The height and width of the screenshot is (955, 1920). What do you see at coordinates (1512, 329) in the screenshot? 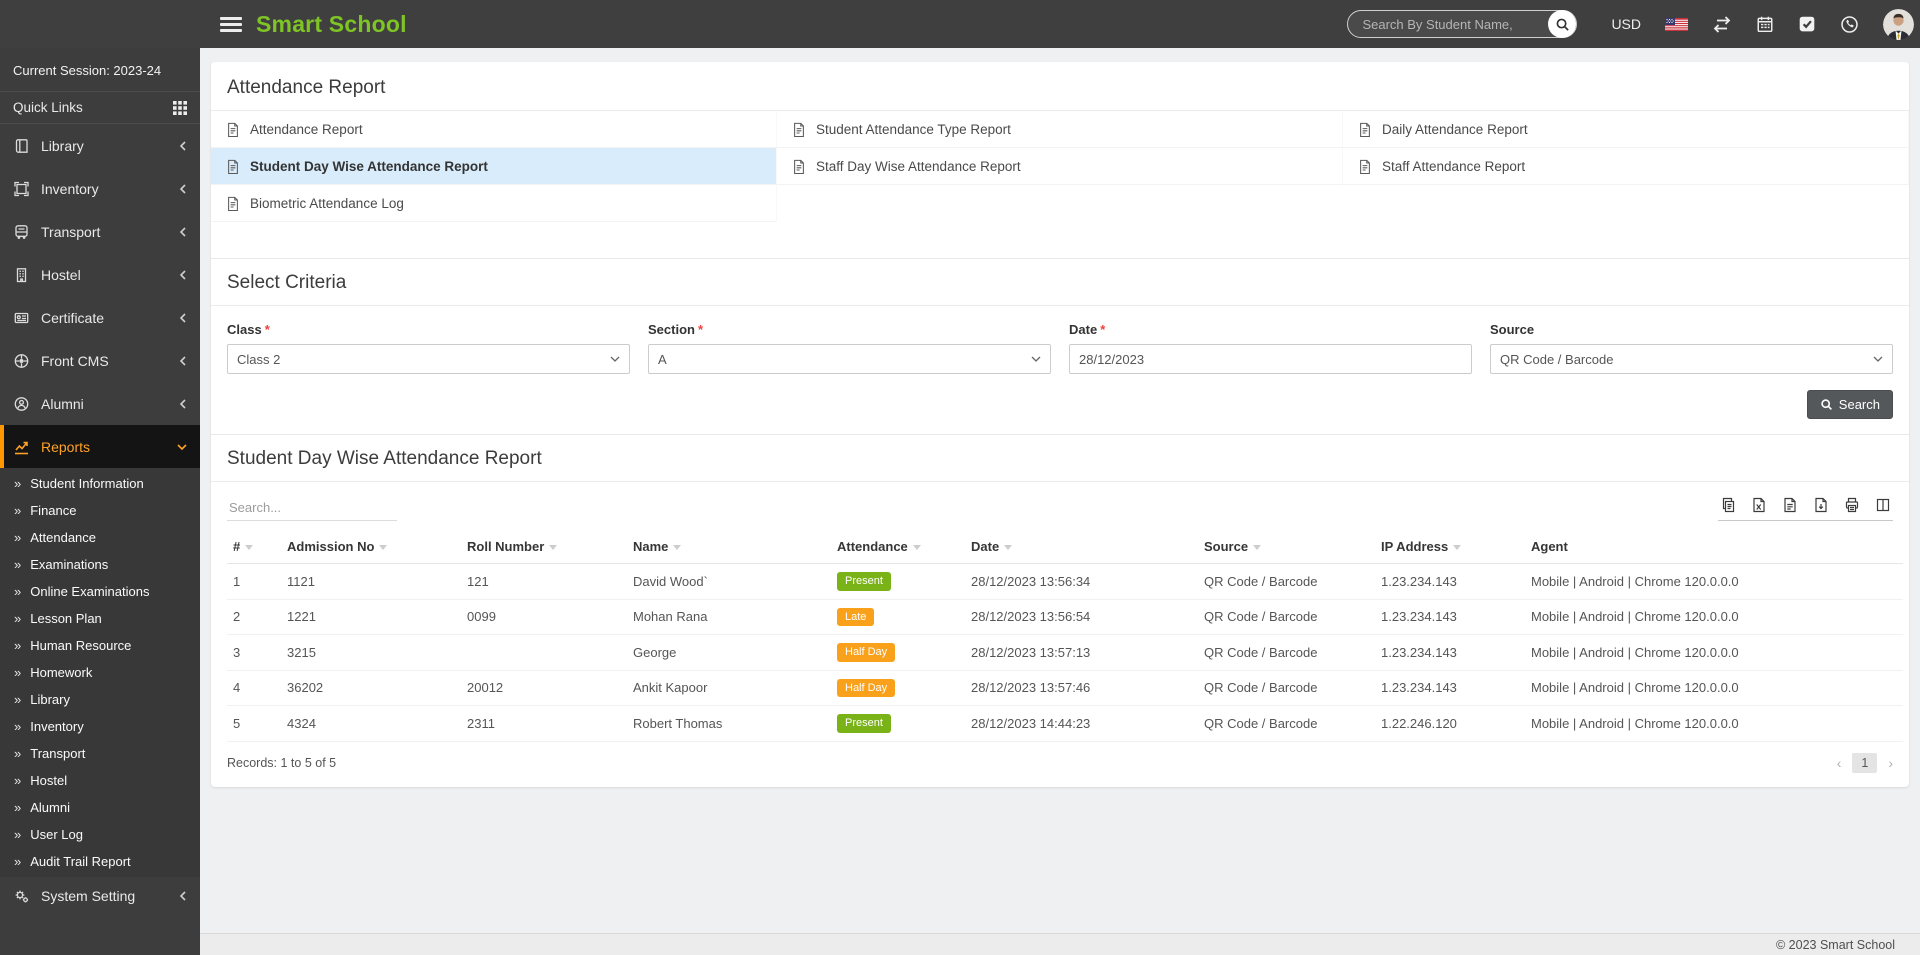
I see `source-label: Source` at bounding box center [1512, 329].